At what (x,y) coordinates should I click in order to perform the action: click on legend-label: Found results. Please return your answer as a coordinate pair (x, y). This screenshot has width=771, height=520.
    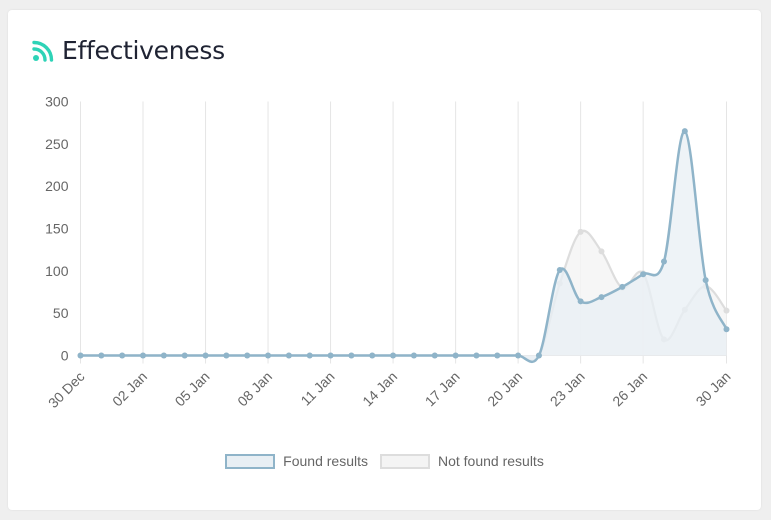
    Looking at the image, I should click on (325, 461).